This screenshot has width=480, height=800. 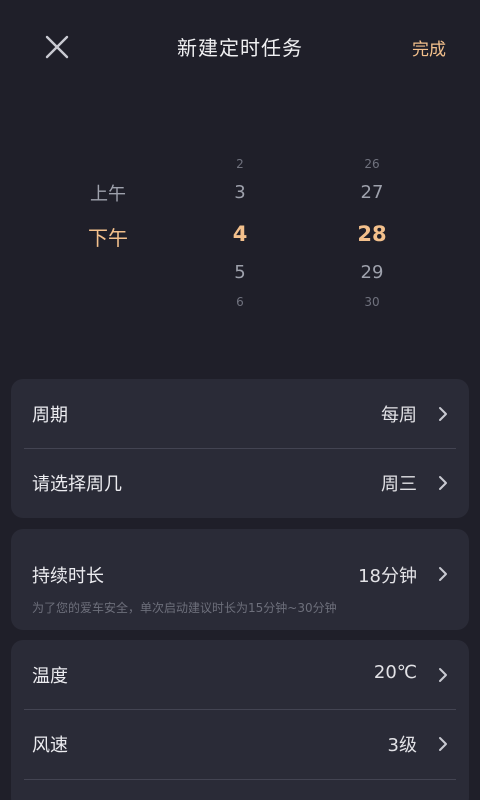 What do you see at coordinates (402, 745) in the screenshot?
I see `fan-speed-value: 3级` at bounding box center [402, 745].